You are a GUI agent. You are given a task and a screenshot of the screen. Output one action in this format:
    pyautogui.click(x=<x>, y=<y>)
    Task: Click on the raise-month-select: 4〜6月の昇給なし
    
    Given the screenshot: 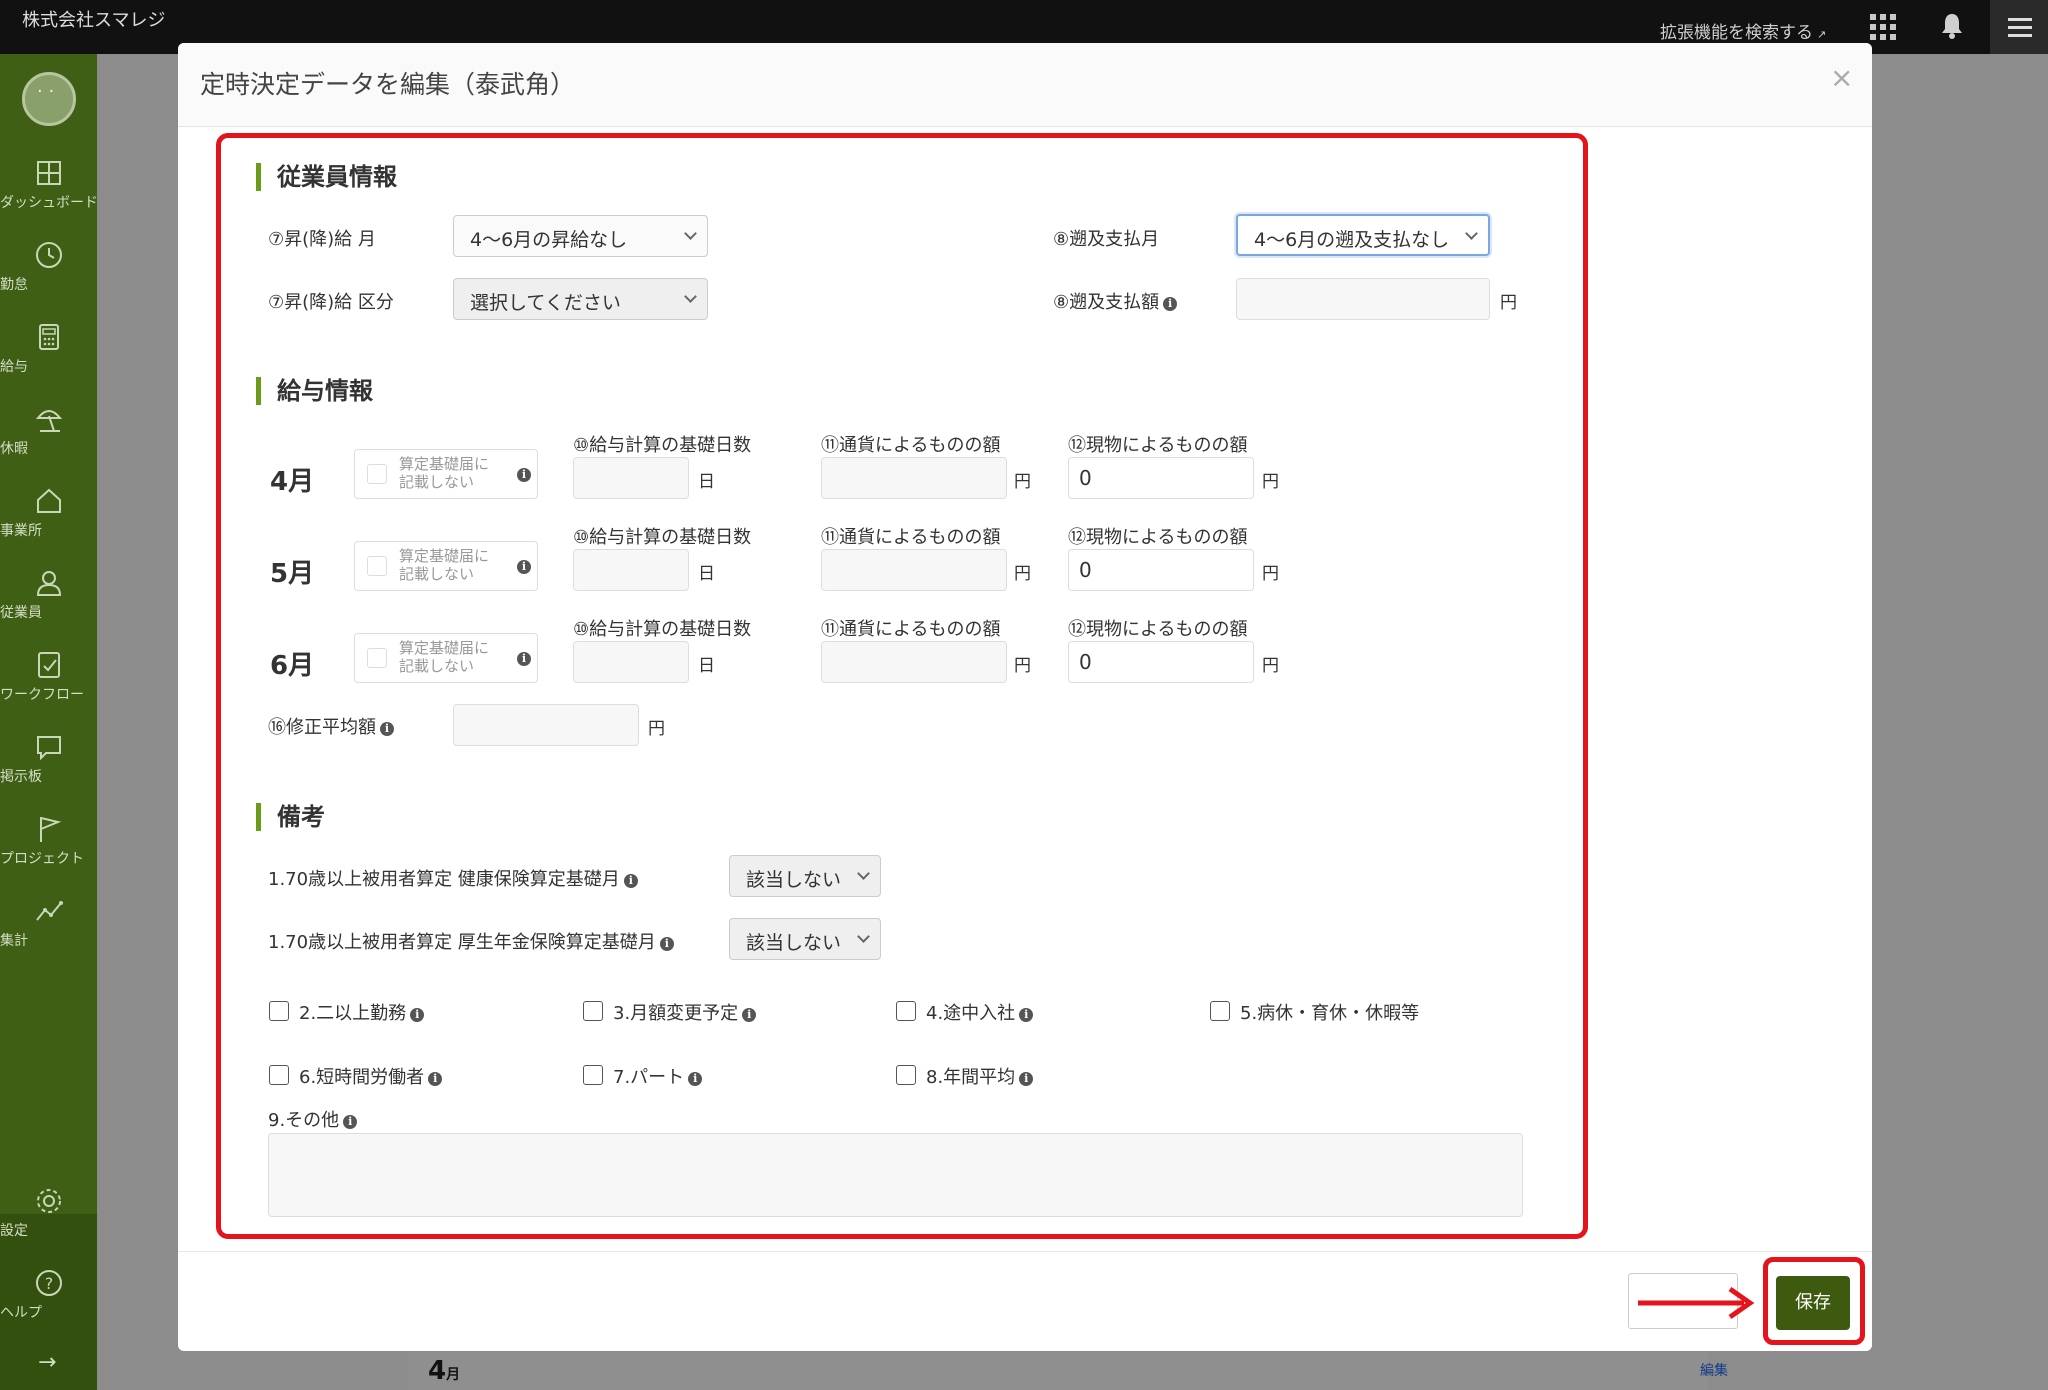 What is the action you would take?
    pyautogui.click(x=580, y=236)
    